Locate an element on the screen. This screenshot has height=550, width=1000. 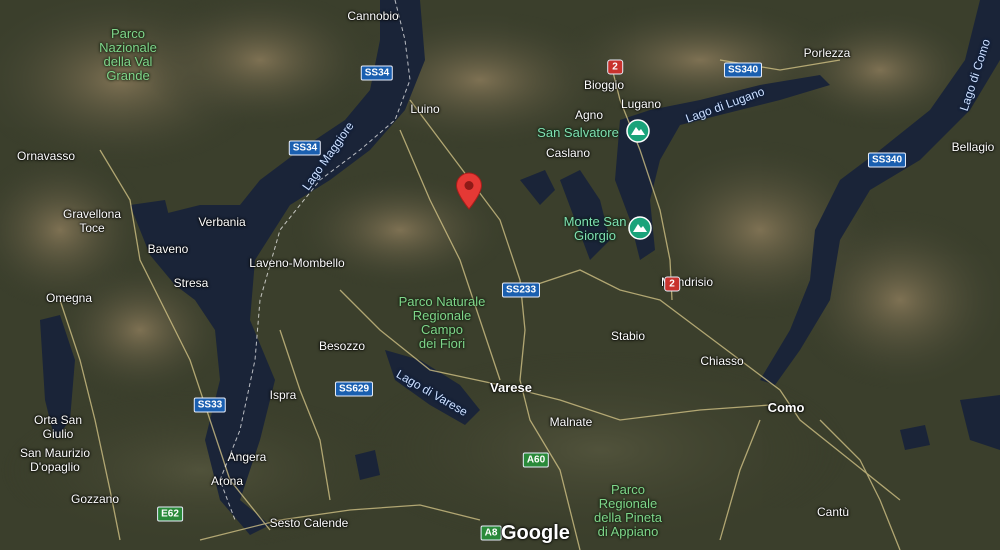
label-omegna: Omegna is located at coordinates (69, 298).